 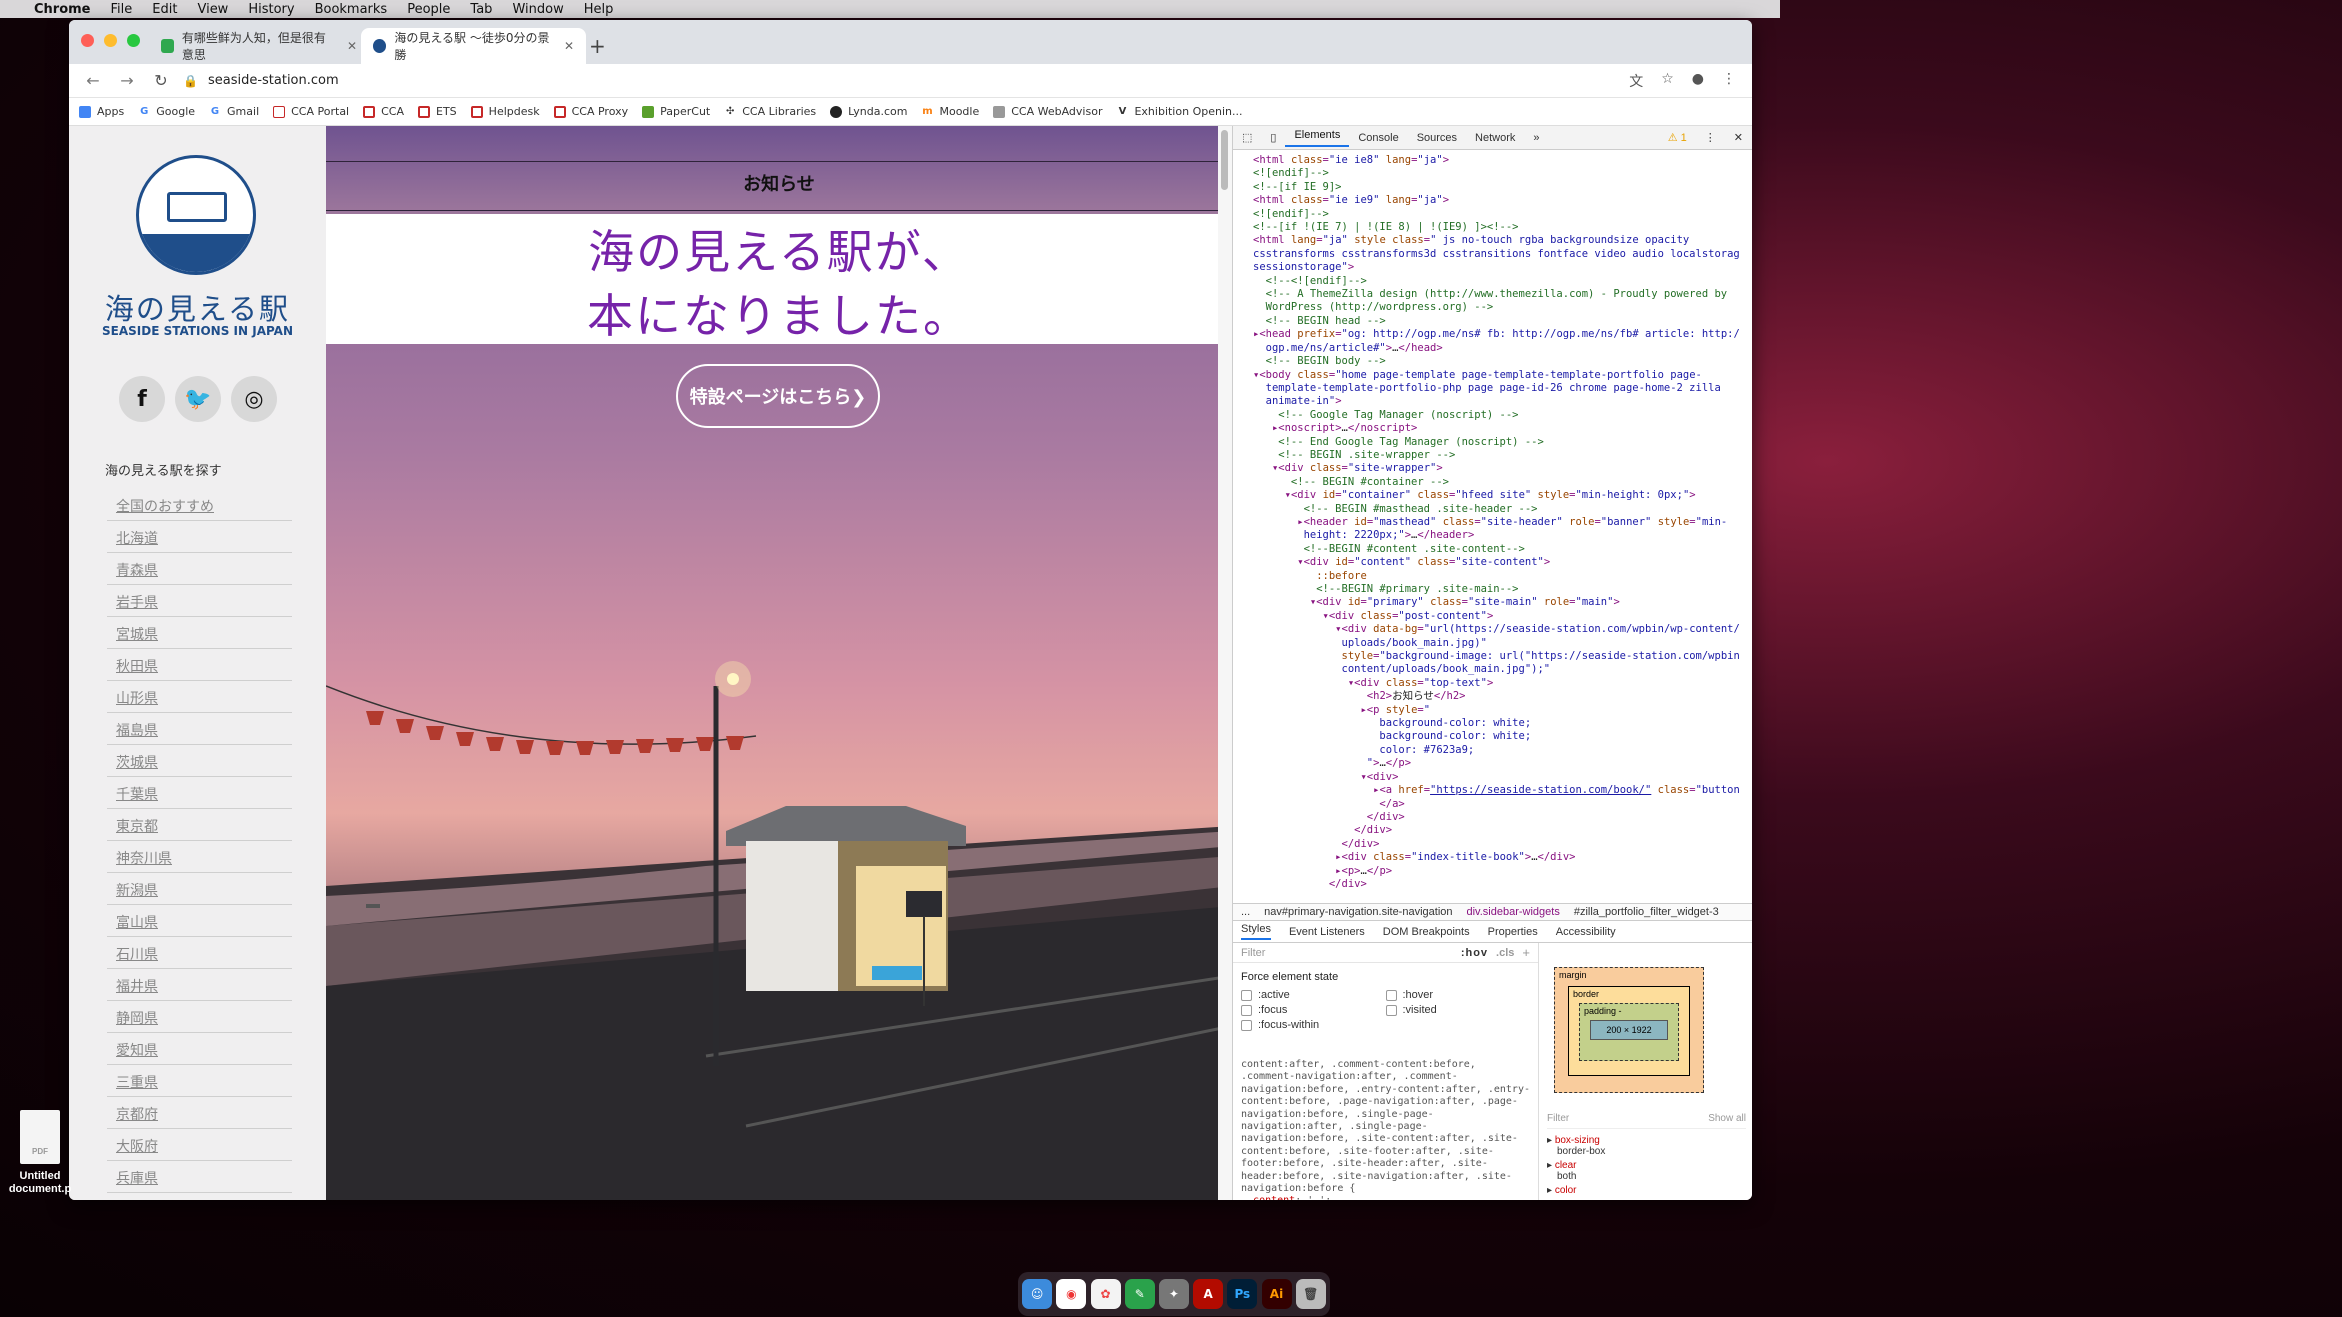 What do you see at coordinates (199, 729) in the screenshot?
I see `prefecture-link: 福島県` at bounding box center [199, 729].